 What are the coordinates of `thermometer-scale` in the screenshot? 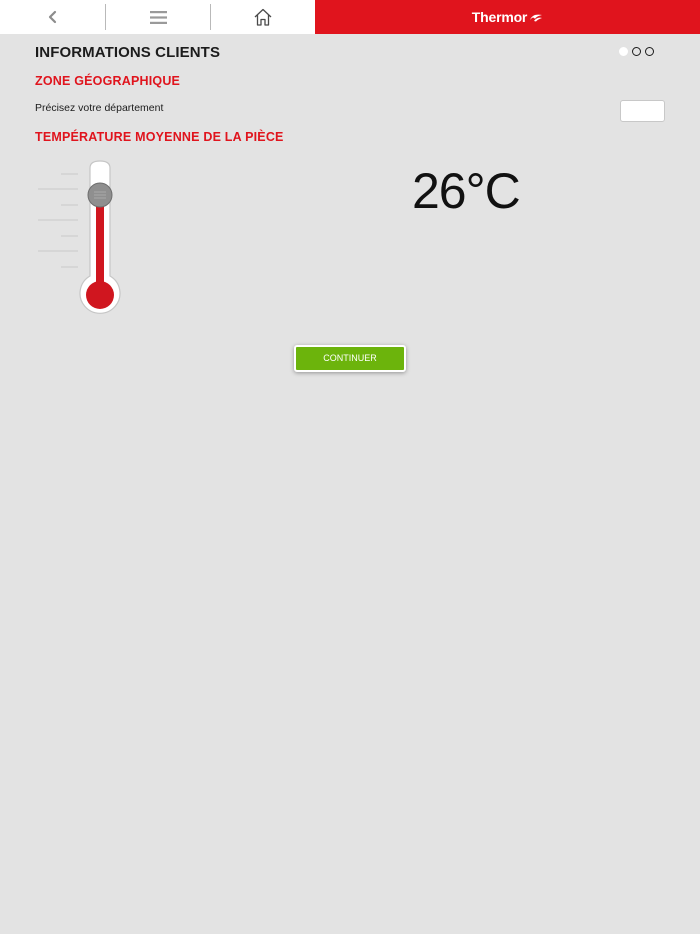 It's located at (58, 220).